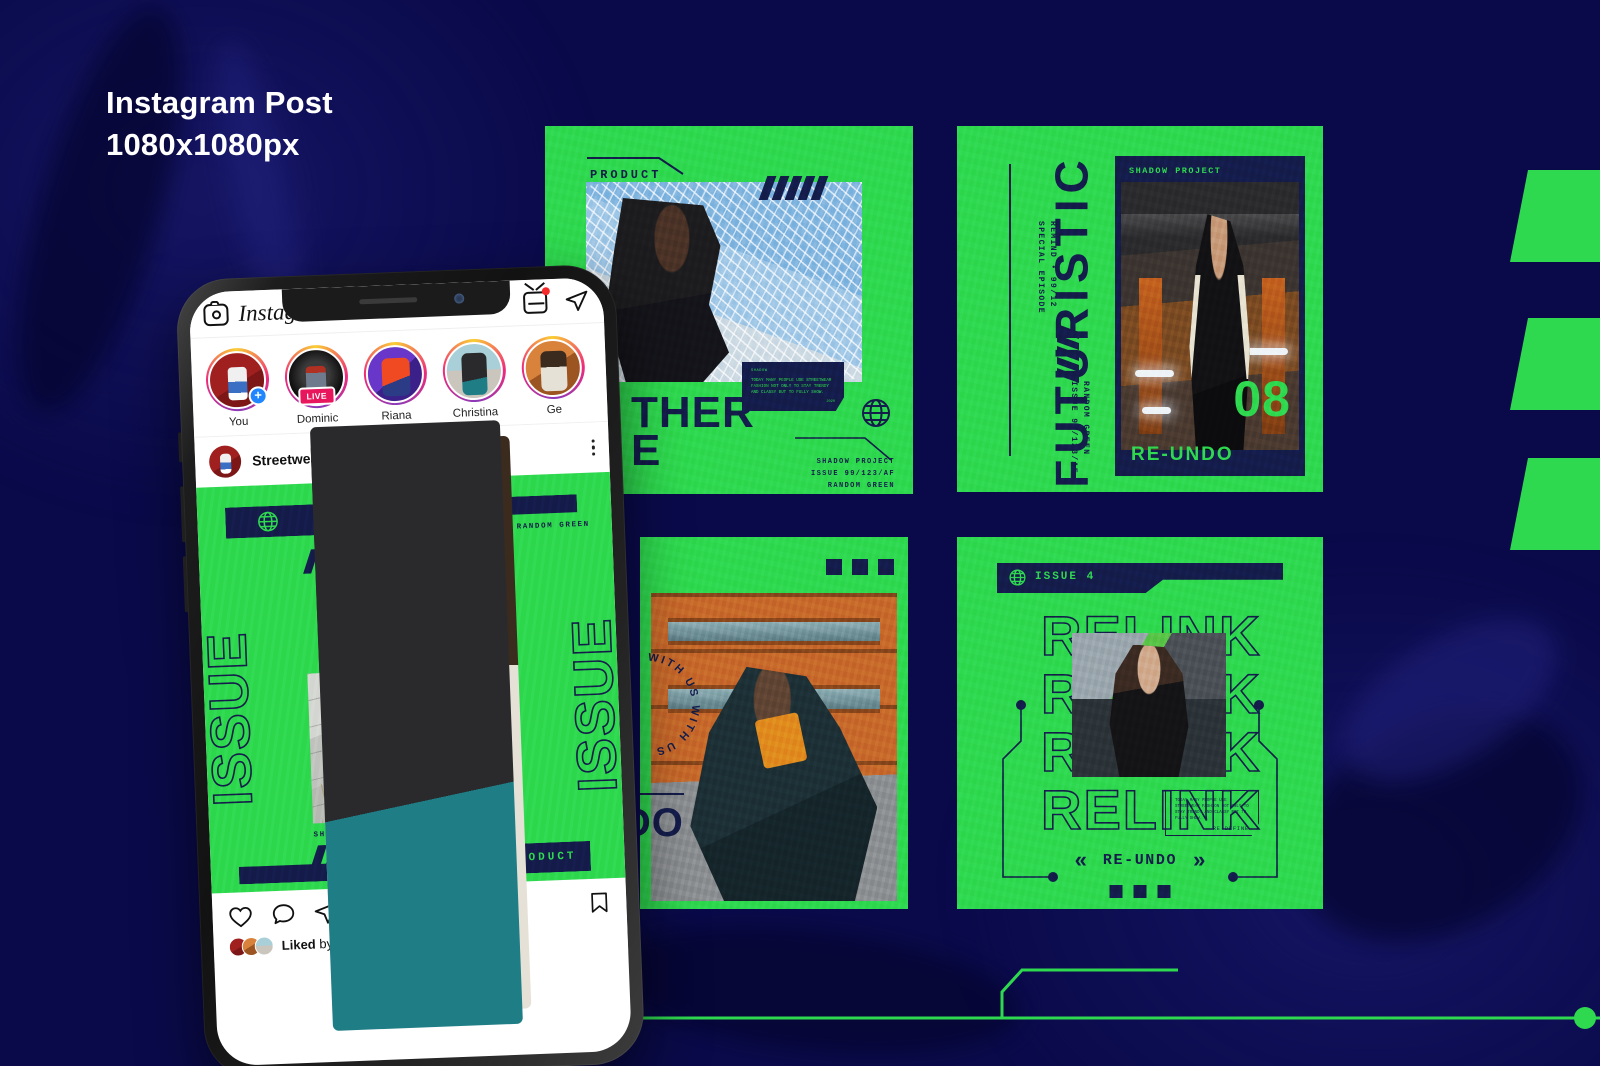 Image resolution: width=1600 pixels, height=1066 pixels. I want to click on add-story-badge: +, so click(258, 395).